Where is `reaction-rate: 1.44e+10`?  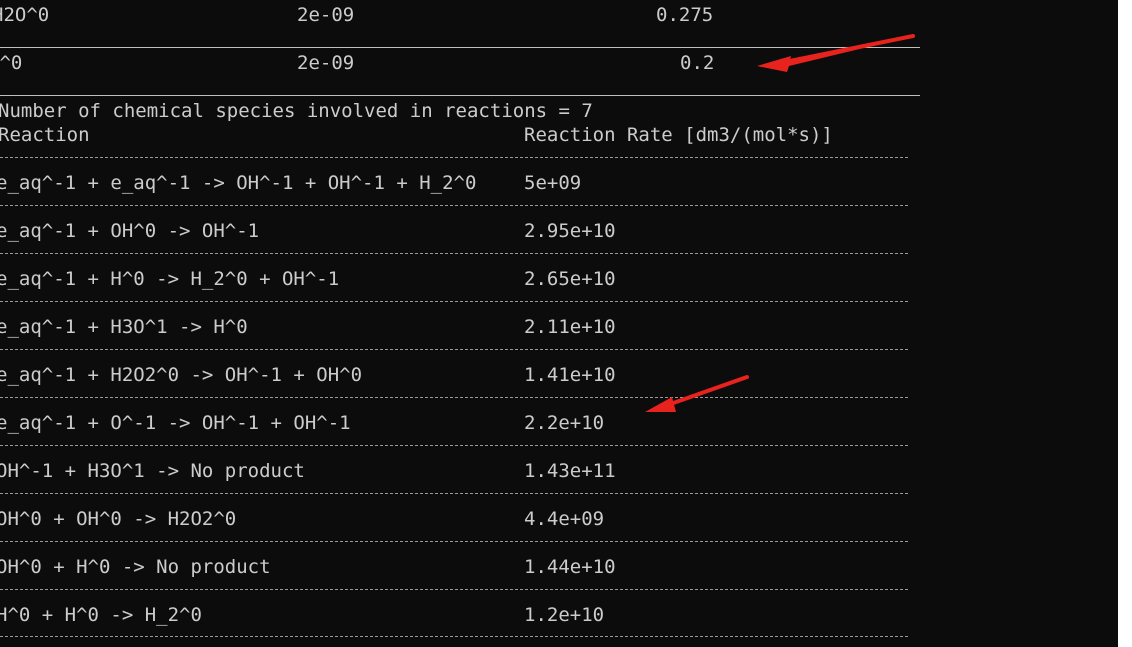
reaction-rate: 1.44e+10 is located at coordinates (570, 567).